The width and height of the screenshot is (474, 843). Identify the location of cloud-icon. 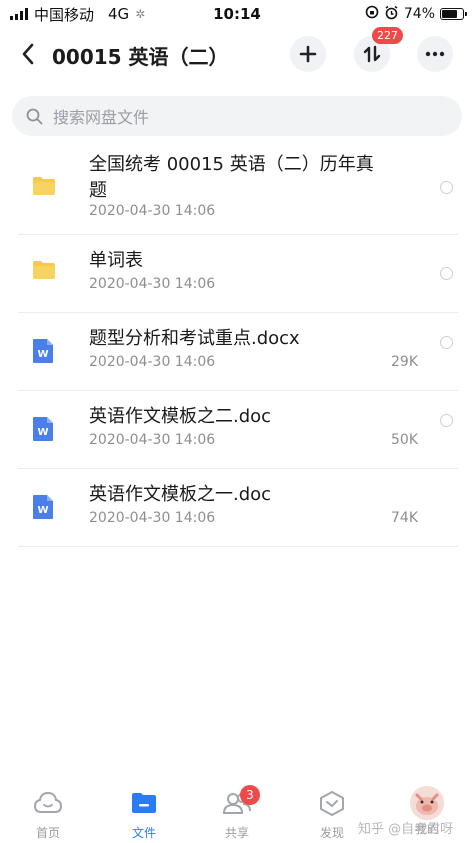
(48, 802).